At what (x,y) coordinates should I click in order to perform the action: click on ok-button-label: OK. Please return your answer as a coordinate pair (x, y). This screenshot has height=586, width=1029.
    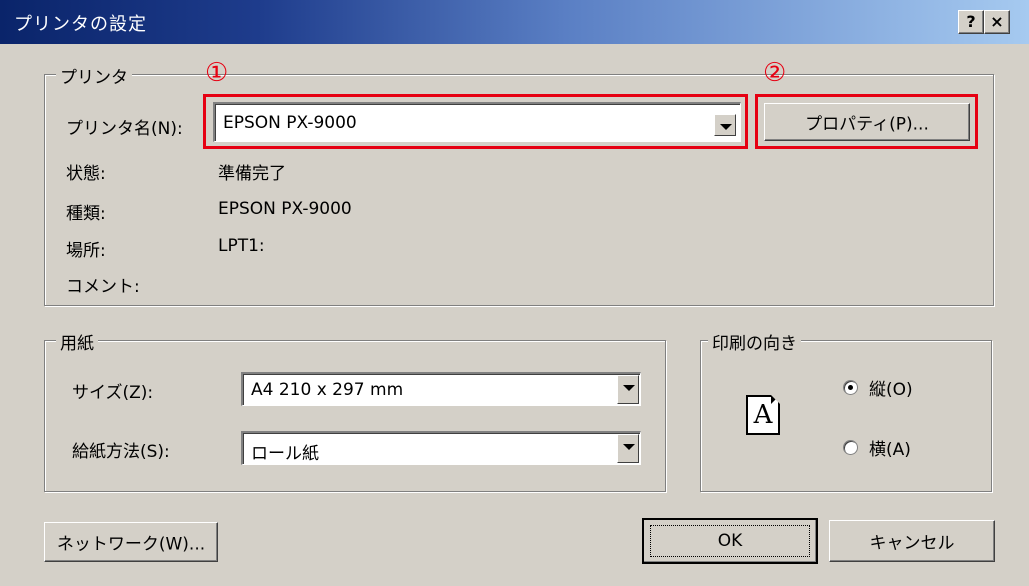
    Looking at the image, I should click on (730, 541).